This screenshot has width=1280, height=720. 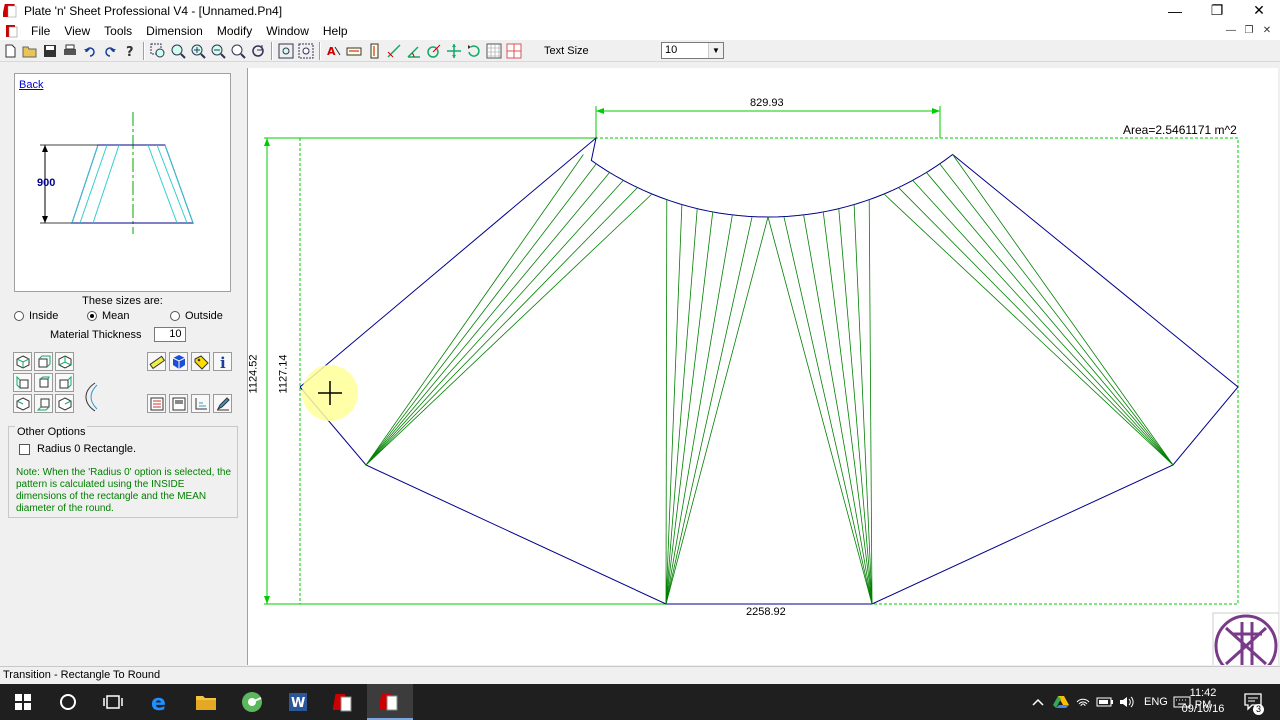 What do you see at coordinates (118, 31) in the screenshot?
I see `menu-tools: Tools` at bounding box center [118, 31].